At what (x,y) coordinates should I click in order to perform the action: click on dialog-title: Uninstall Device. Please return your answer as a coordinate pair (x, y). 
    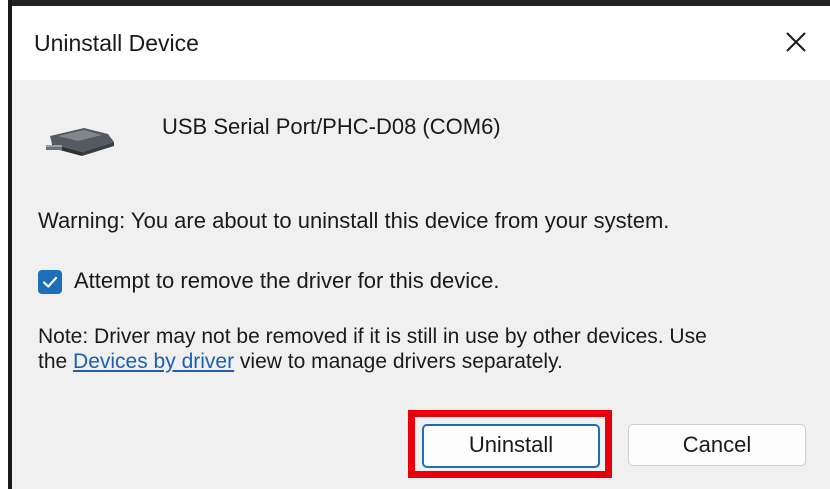
    Looking at the image, I should click on (116, 43).